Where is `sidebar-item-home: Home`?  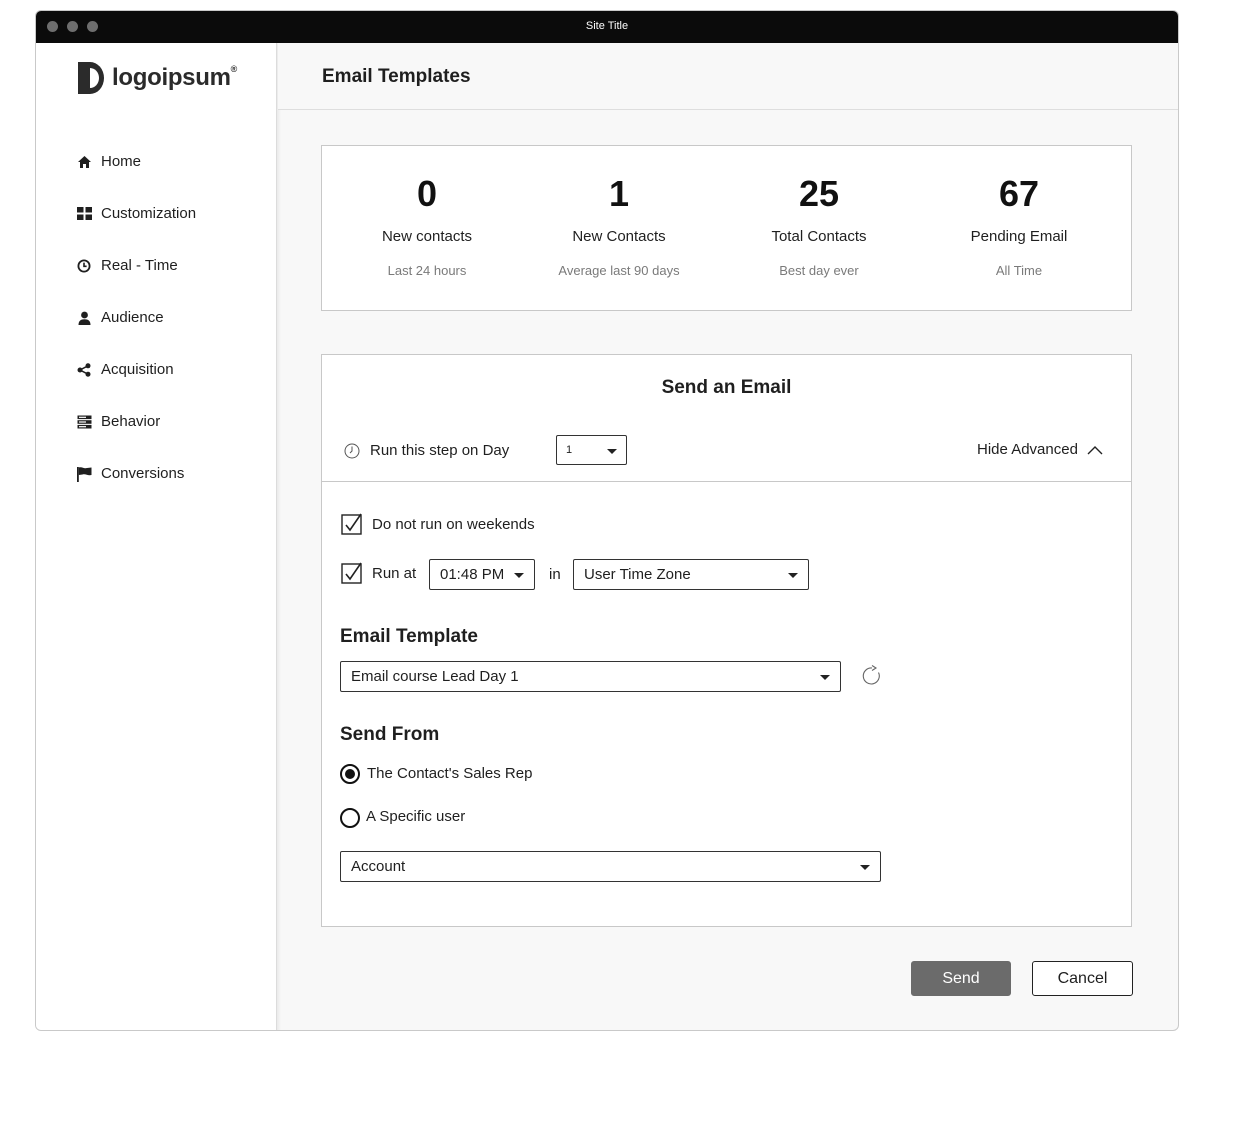
sidebar-item-home: Home is located at coordinates (108, 161).